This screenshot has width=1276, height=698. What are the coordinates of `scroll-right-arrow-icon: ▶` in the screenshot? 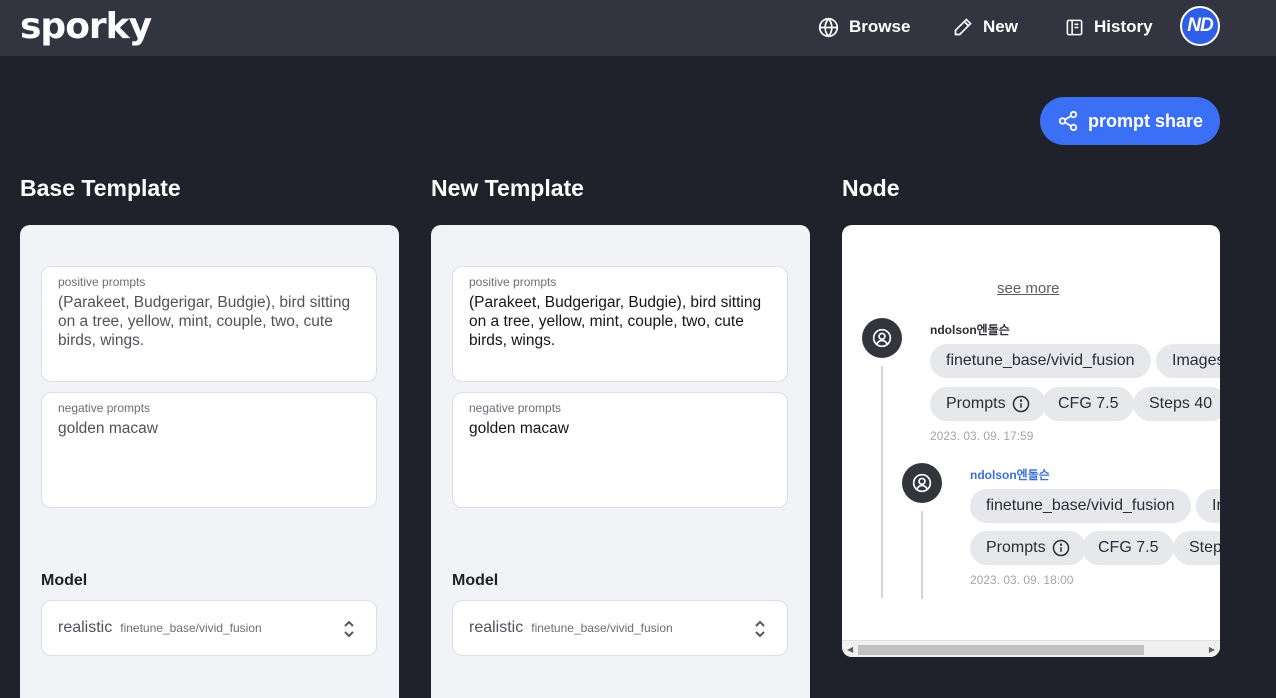 It's located at (1212, 649).